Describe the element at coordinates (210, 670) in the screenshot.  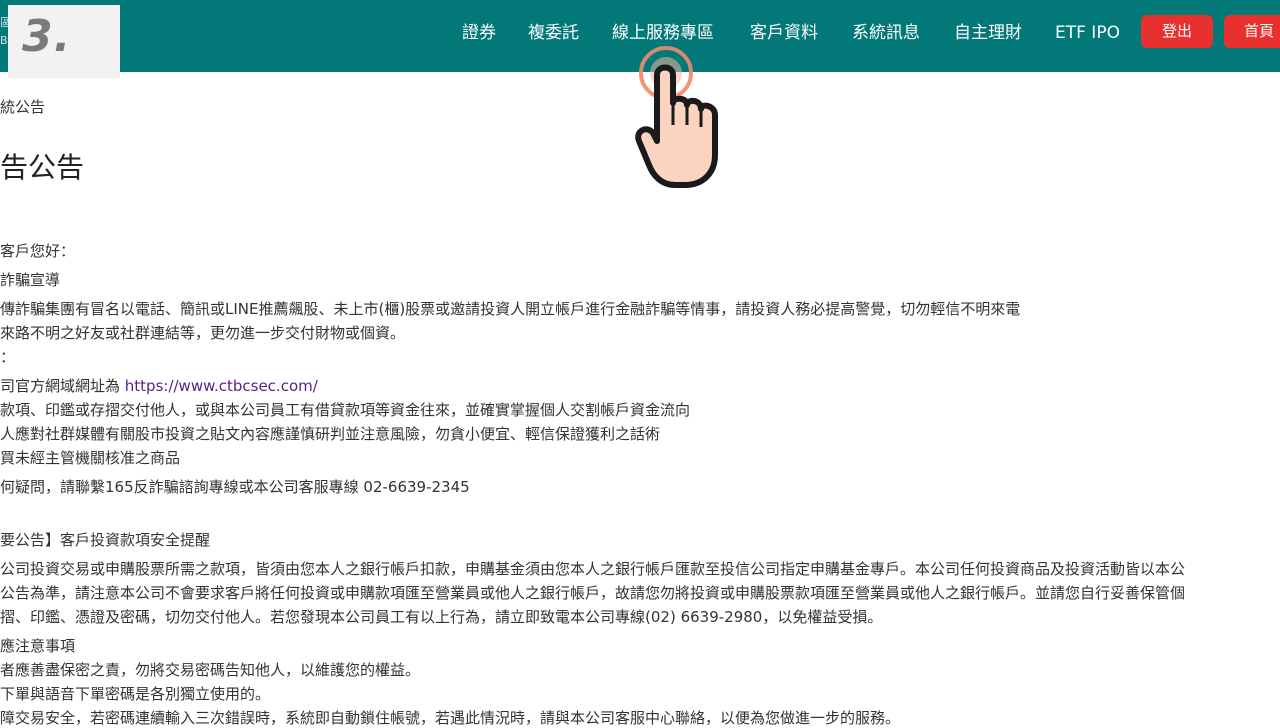
I see `attention-item-1: 者應善盡保密之責，勿將交易密碼告知他人，以維護您的權益。` at that location.